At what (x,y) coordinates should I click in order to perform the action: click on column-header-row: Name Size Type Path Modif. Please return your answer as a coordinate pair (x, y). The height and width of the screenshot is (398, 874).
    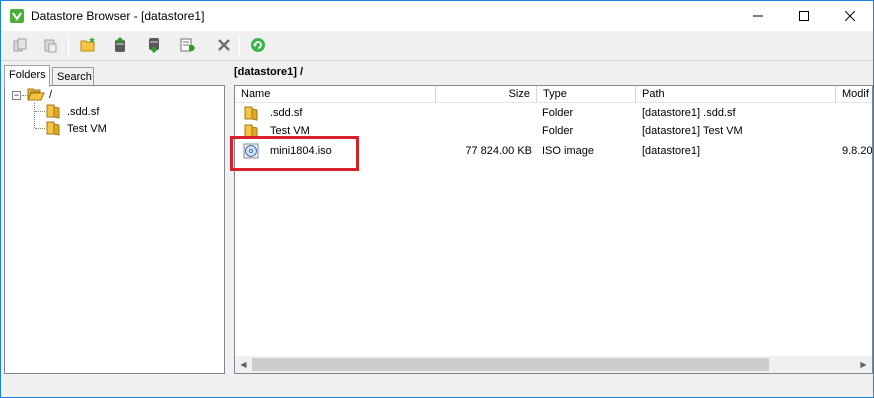
    Looking at the image, I should click on (553, 94).